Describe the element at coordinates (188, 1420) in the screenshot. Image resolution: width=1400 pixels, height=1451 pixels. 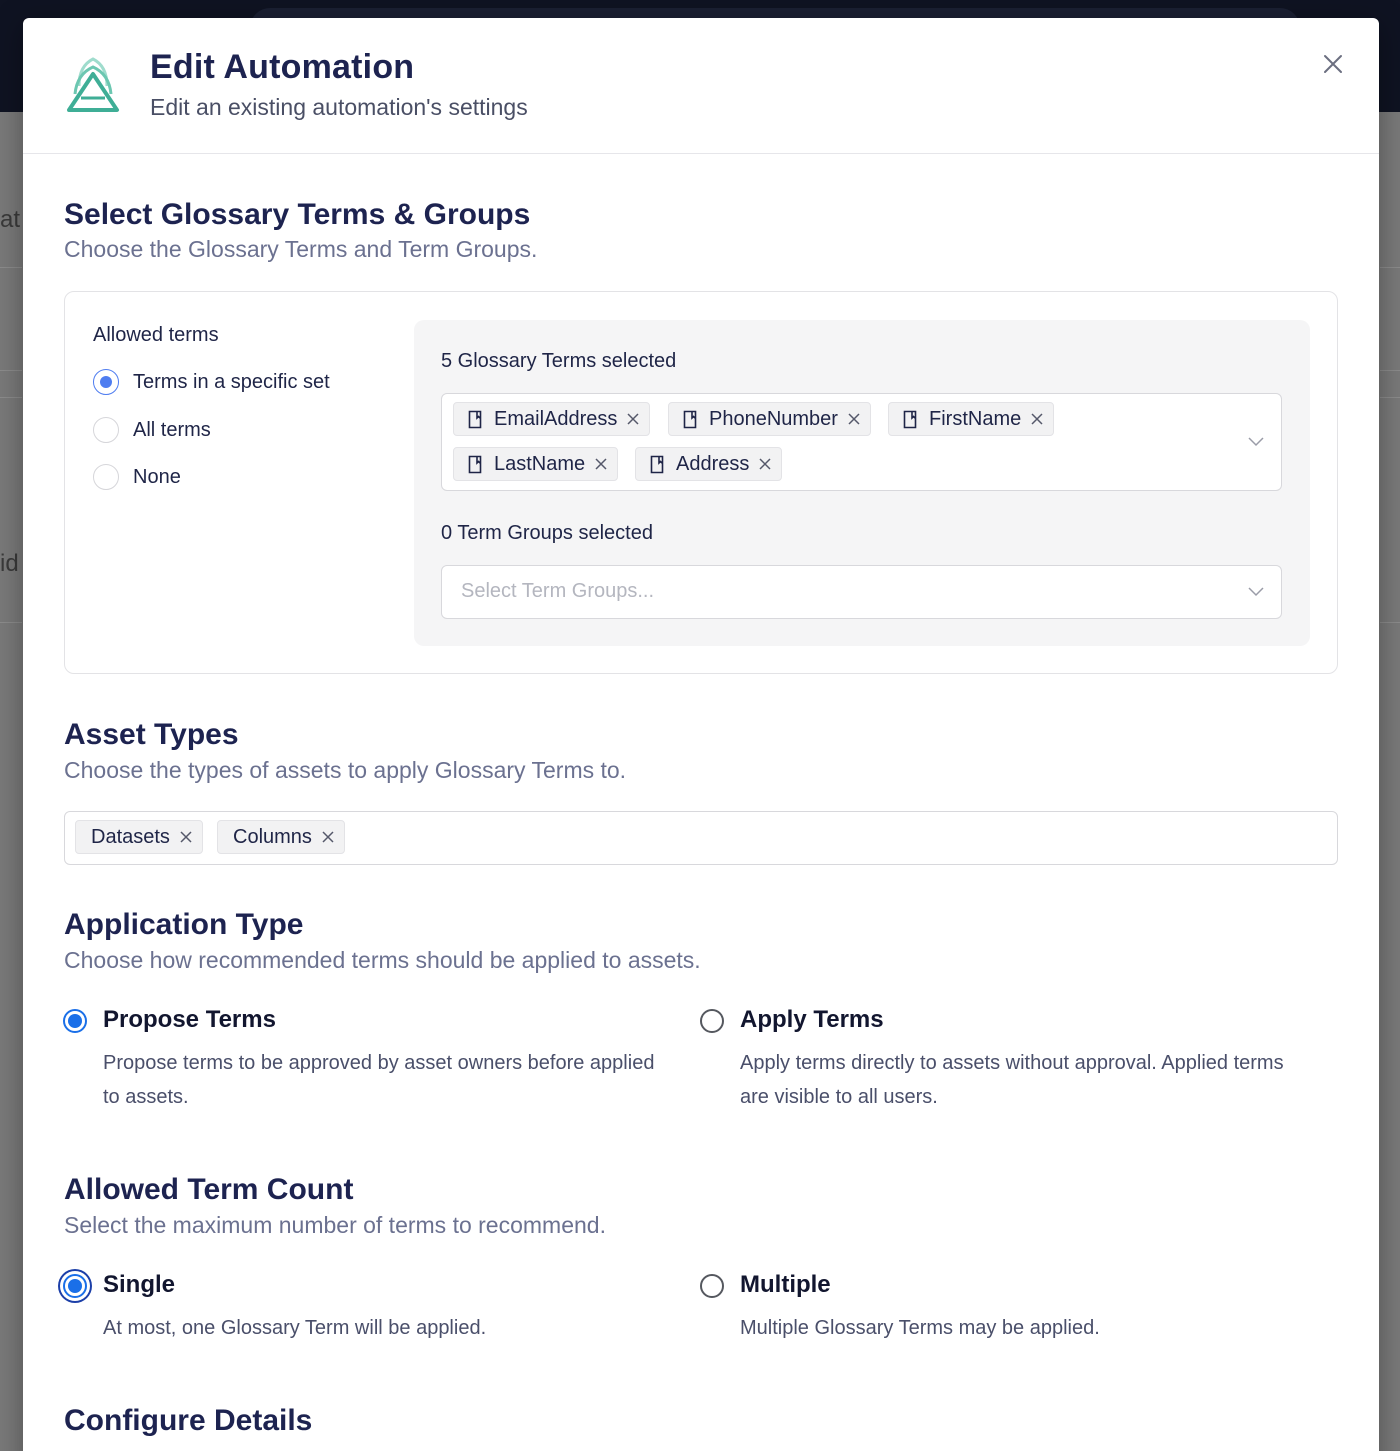
I see `configure-details-title: Configure Details` at that location.